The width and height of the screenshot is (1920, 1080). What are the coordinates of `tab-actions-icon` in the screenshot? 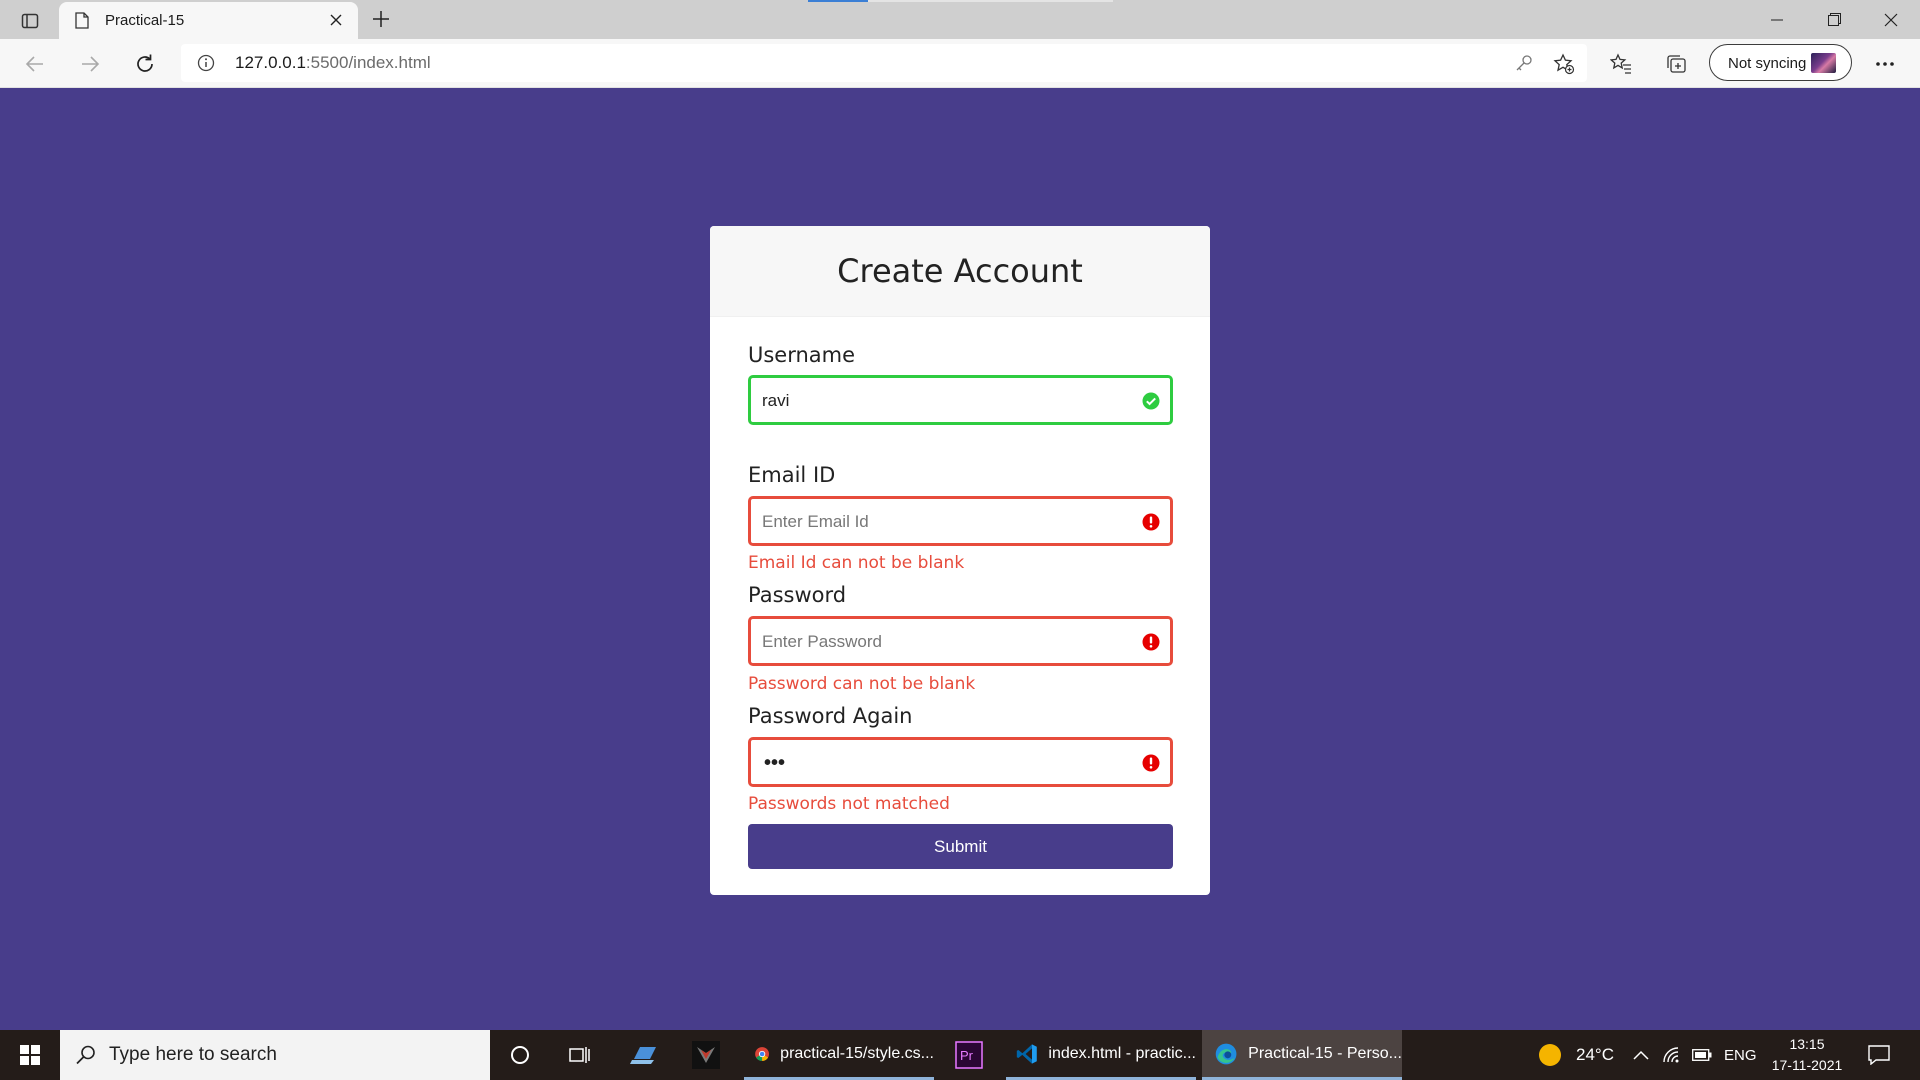 It's located at (30, 21).